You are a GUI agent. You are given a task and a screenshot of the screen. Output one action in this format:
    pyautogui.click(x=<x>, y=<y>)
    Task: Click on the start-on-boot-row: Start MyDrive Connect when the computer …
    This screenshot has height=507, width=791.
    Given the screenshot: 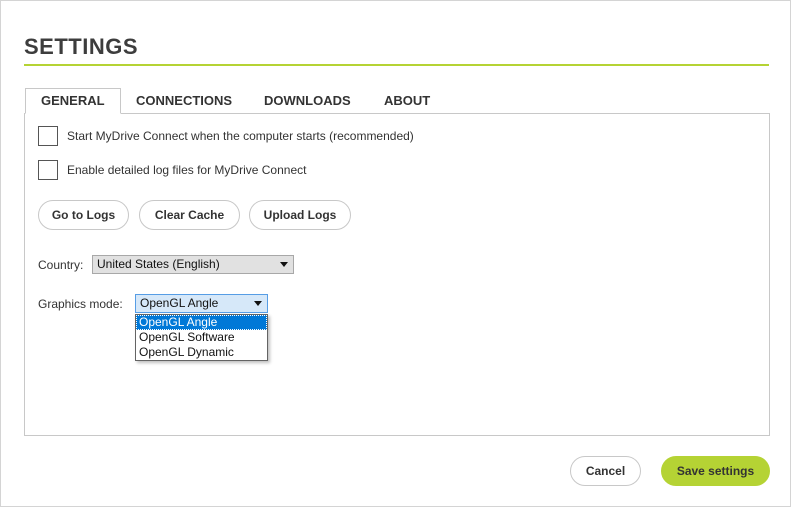 What is the action you would take?
    pyautogui.click(x=226, y=136)
    